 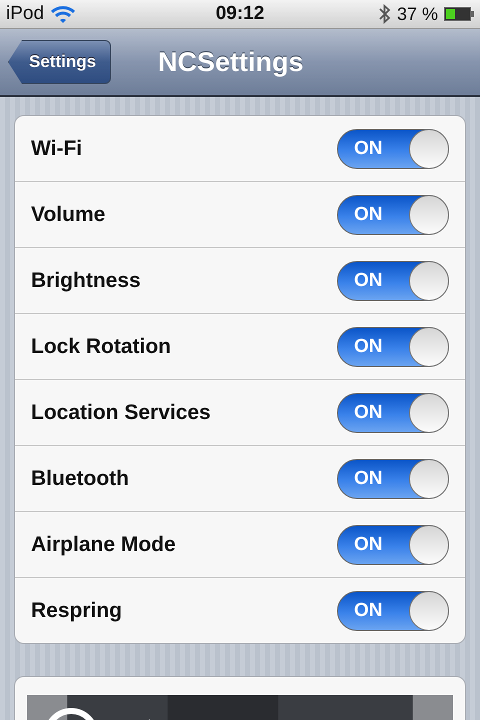 I want to click on setting-label: Location Services, so click(x=121, y=412).